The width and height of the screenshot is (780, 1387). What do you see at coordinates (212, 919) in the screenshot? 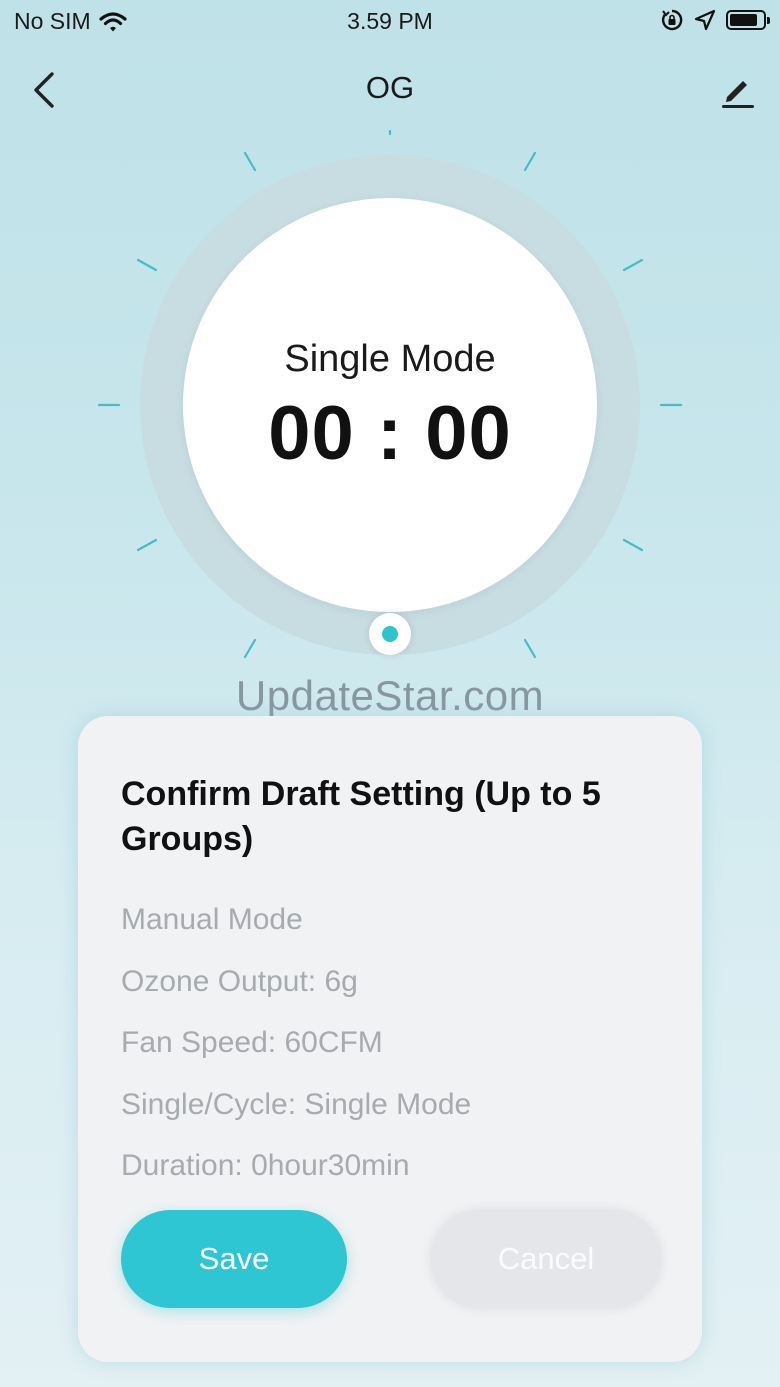
I see `setting-mode: Manual Mode` at bounding box center [212, 919].